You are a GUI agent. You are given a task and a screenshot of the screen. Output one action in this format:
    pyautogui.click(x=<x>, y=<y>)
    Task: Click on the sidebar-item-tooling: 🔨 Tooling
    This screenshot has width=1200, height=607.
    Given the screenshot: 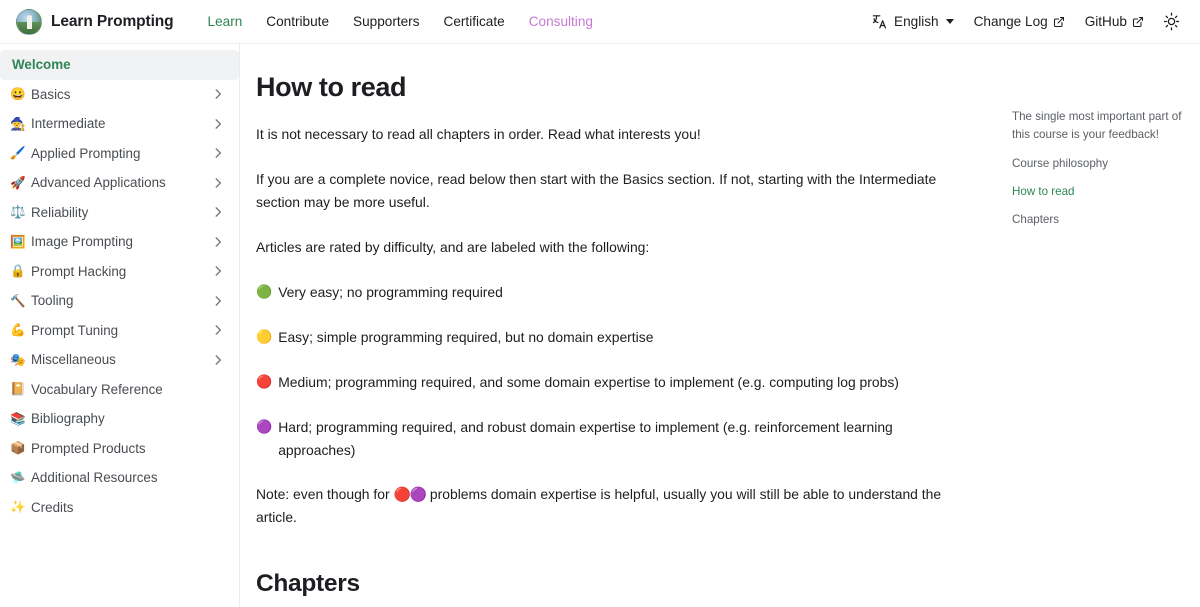 What is the action you would take?
    pyautogui.click(x=119, y=301)
    